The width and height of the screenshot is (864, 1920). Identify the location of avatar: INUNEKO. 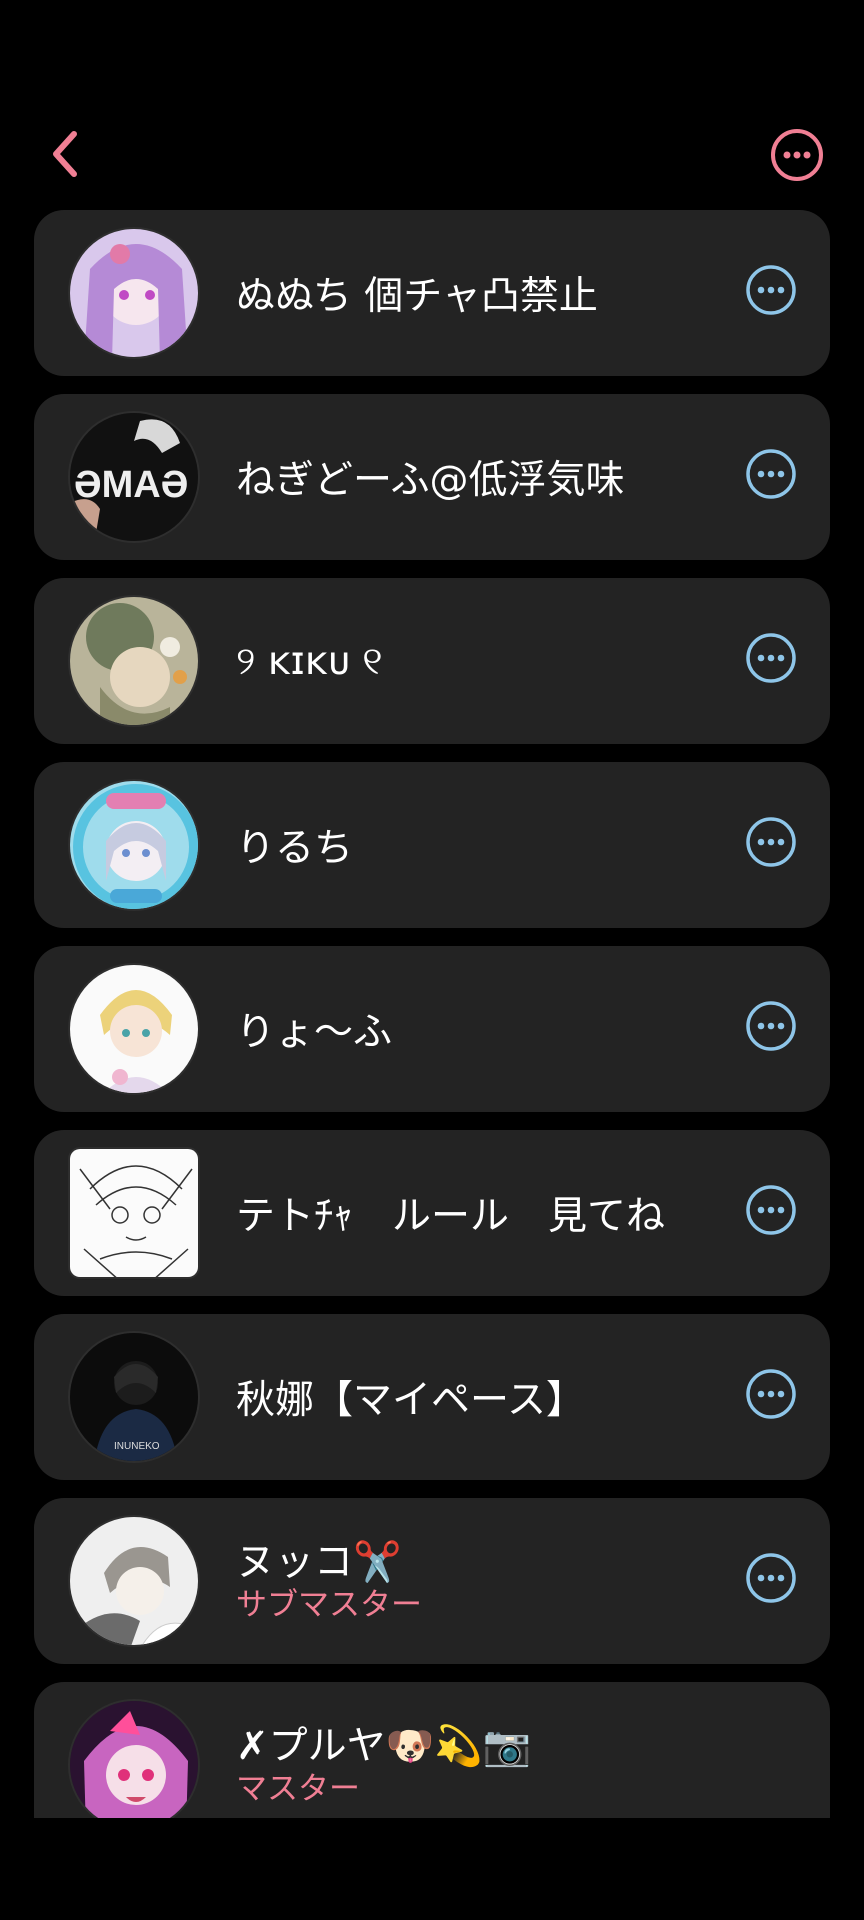
(134, 1397).